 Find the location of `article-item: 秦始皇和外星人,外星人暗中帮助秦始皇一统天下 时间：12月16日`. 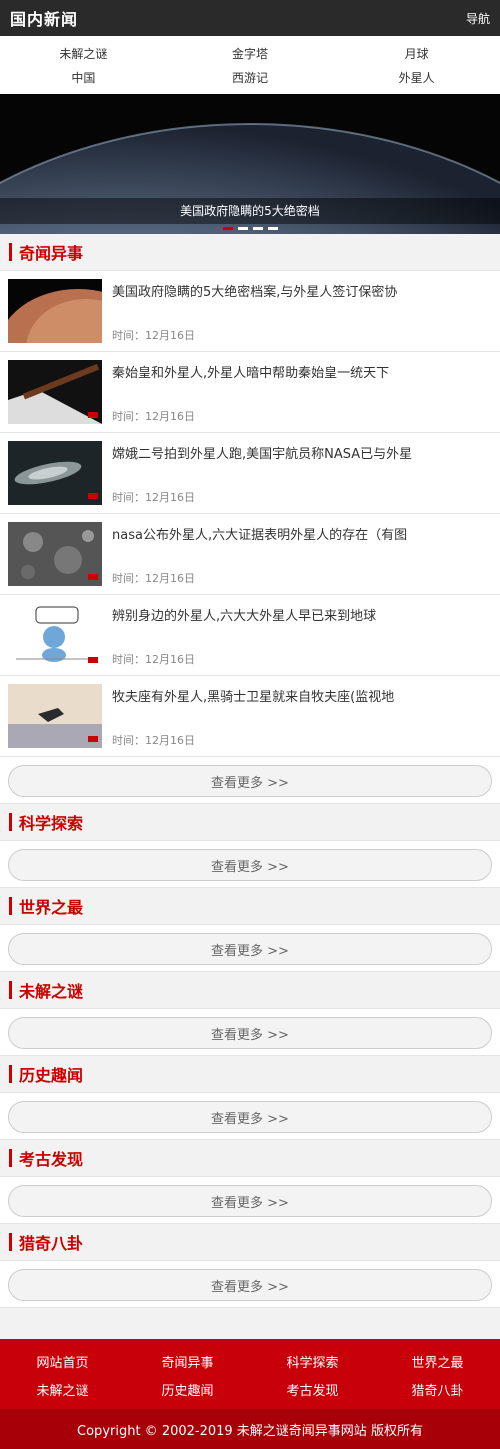

article-item: 秦始皇和外星人,外星人暗中帮助秦始皇一统天下 时间：12月16日 is located at coordinates (250, 392).